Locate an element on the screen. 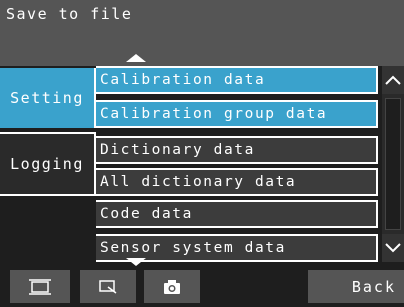 This screenshot has height=307, width=404. camera-icon is located at coordinates (172, 286).